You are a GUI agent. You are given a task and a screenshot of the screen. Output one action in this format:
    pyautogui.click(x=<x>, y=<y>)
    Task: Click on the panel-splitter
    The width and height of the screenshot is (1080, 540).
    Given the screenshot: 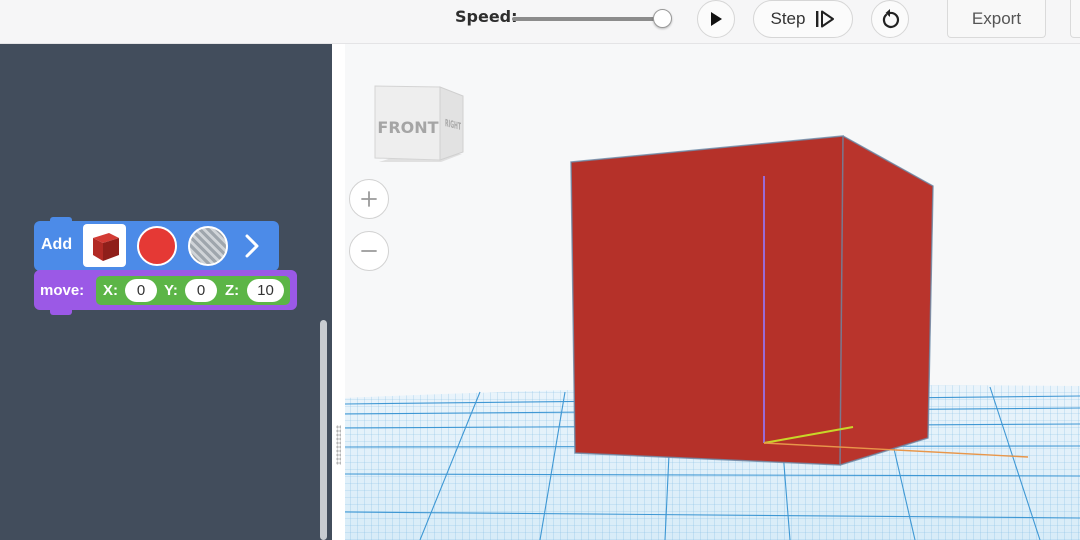 What is the action you would take?
    pyautogui.click(x=338, y=292)
    